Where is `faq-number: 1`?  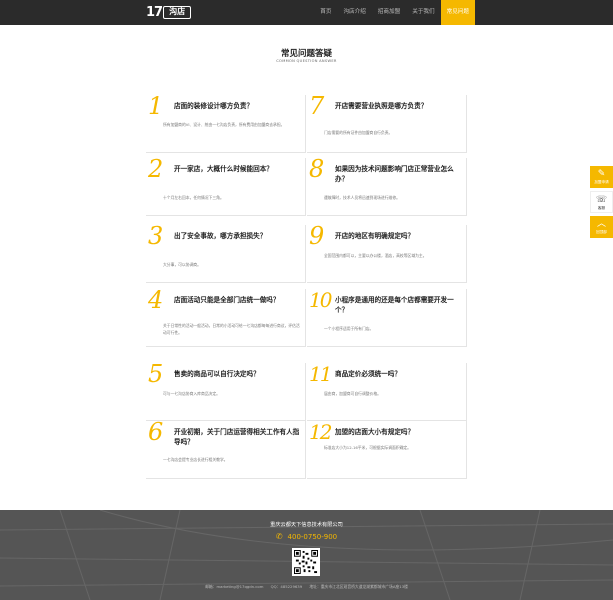
faq-number: 1 is located at coordinates (156, 106).